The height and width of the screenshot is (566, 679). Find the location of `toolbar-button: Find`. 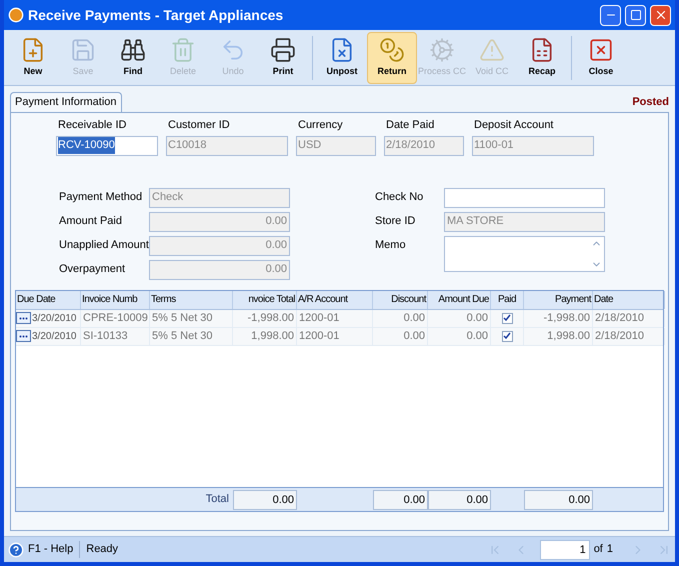

toolbar-button: Find is located at coordinates (133, 58).